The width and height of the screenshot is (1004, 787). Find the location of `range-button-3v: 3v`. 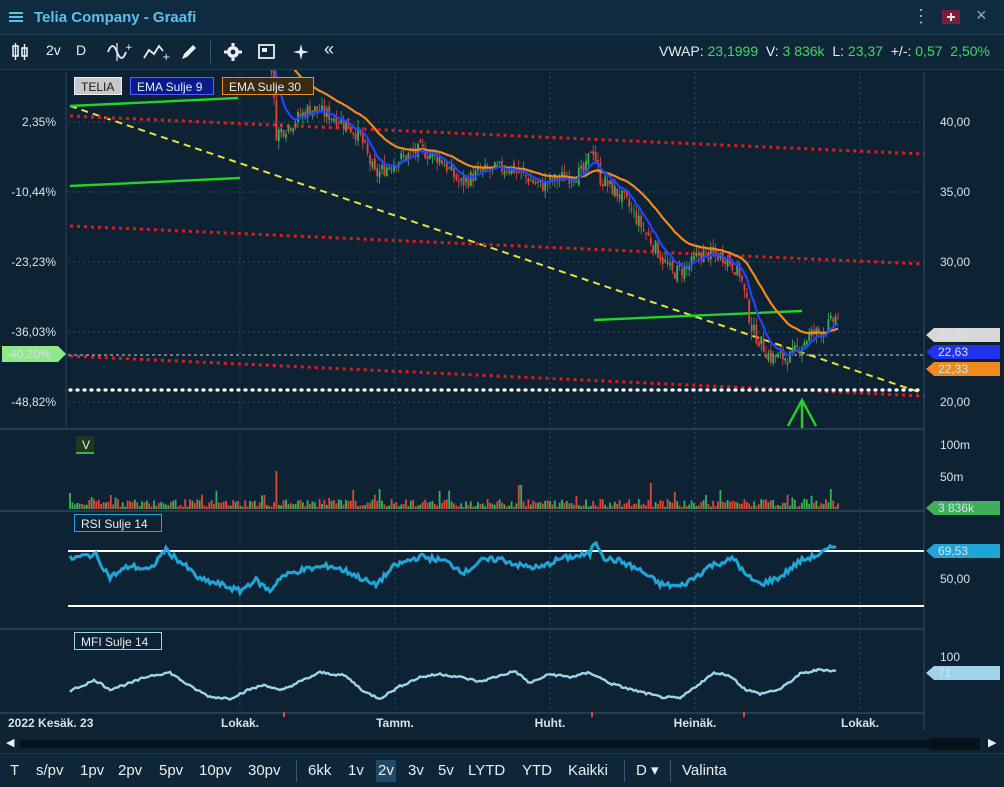

range-button-3v: 3v is located at coordinates (416, 771).